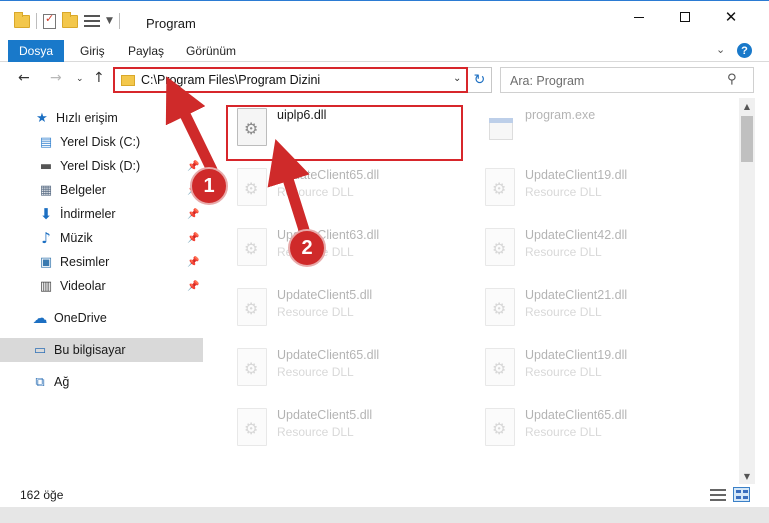 The image size is (769, 523). Describe the element at coordinates (99, 78) in the screenshot. I see `up-arrow-icon: ↑` at that location.